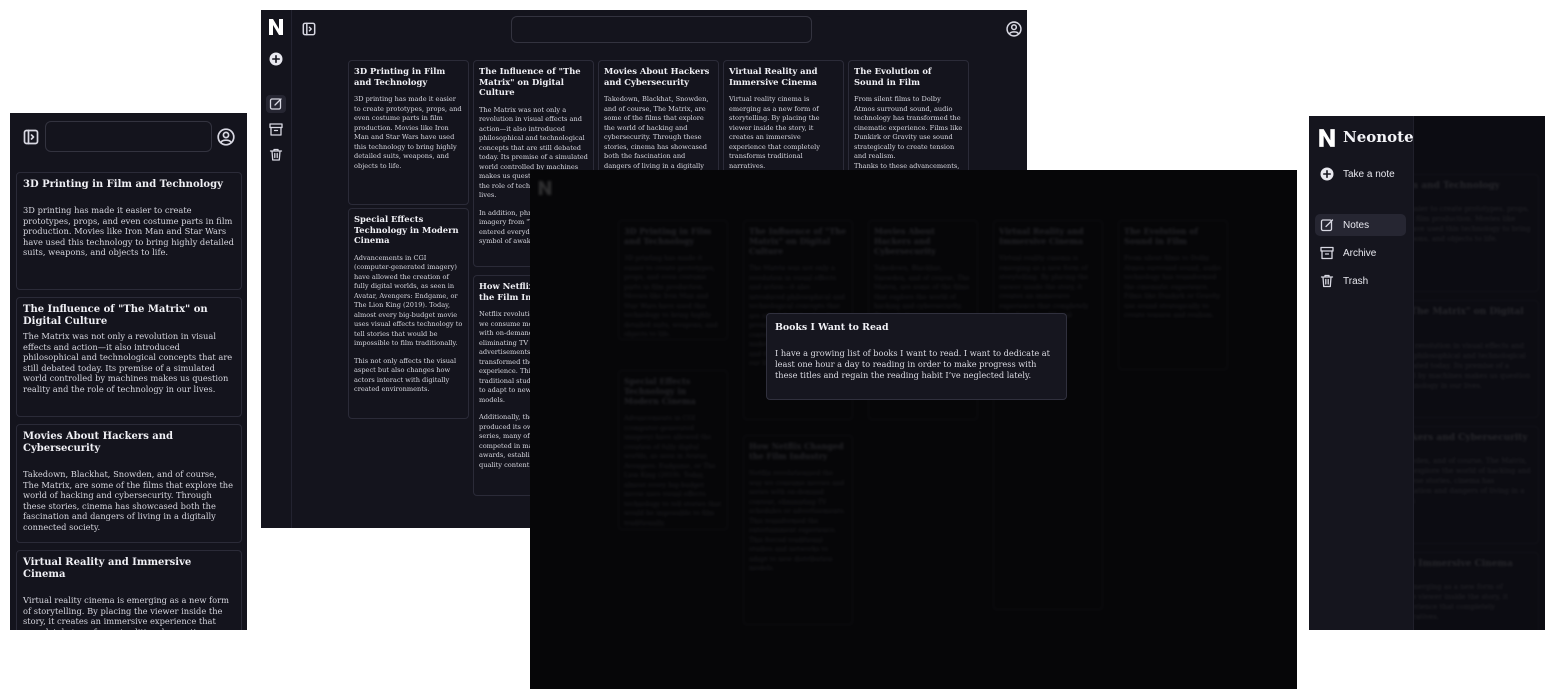  I want to click on sidebar-item-label: Notes, so click(1356, 225).